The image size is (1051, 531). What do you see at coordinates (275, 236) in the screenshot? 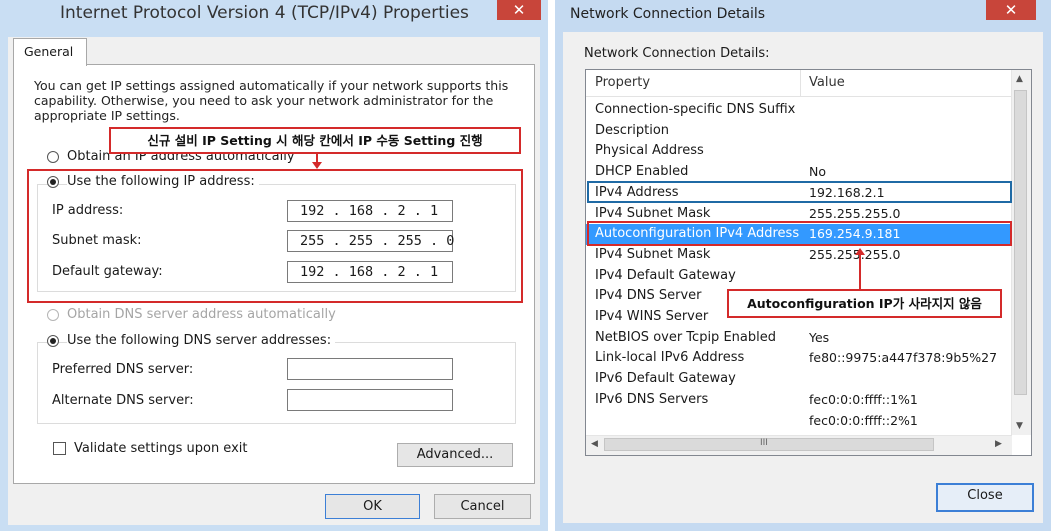
I see `manual-ip-highlight` at bounding box center [275, 236].